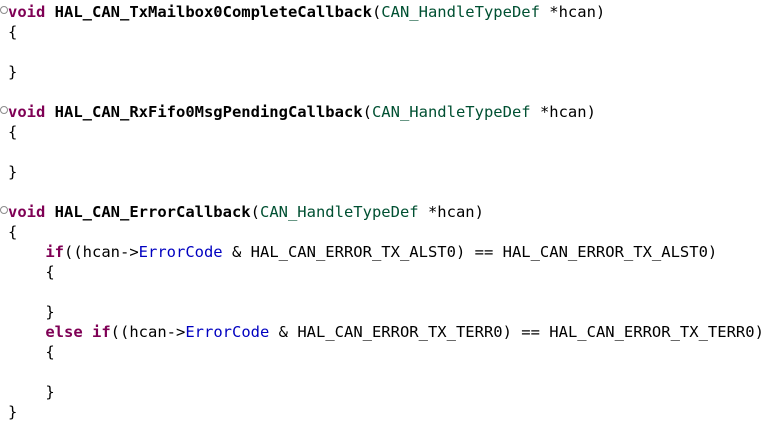 This screenshot has width=761, height=431. I want to click on function-name-token: HAL_CAN_ErrorCallback, so click(152, 212).